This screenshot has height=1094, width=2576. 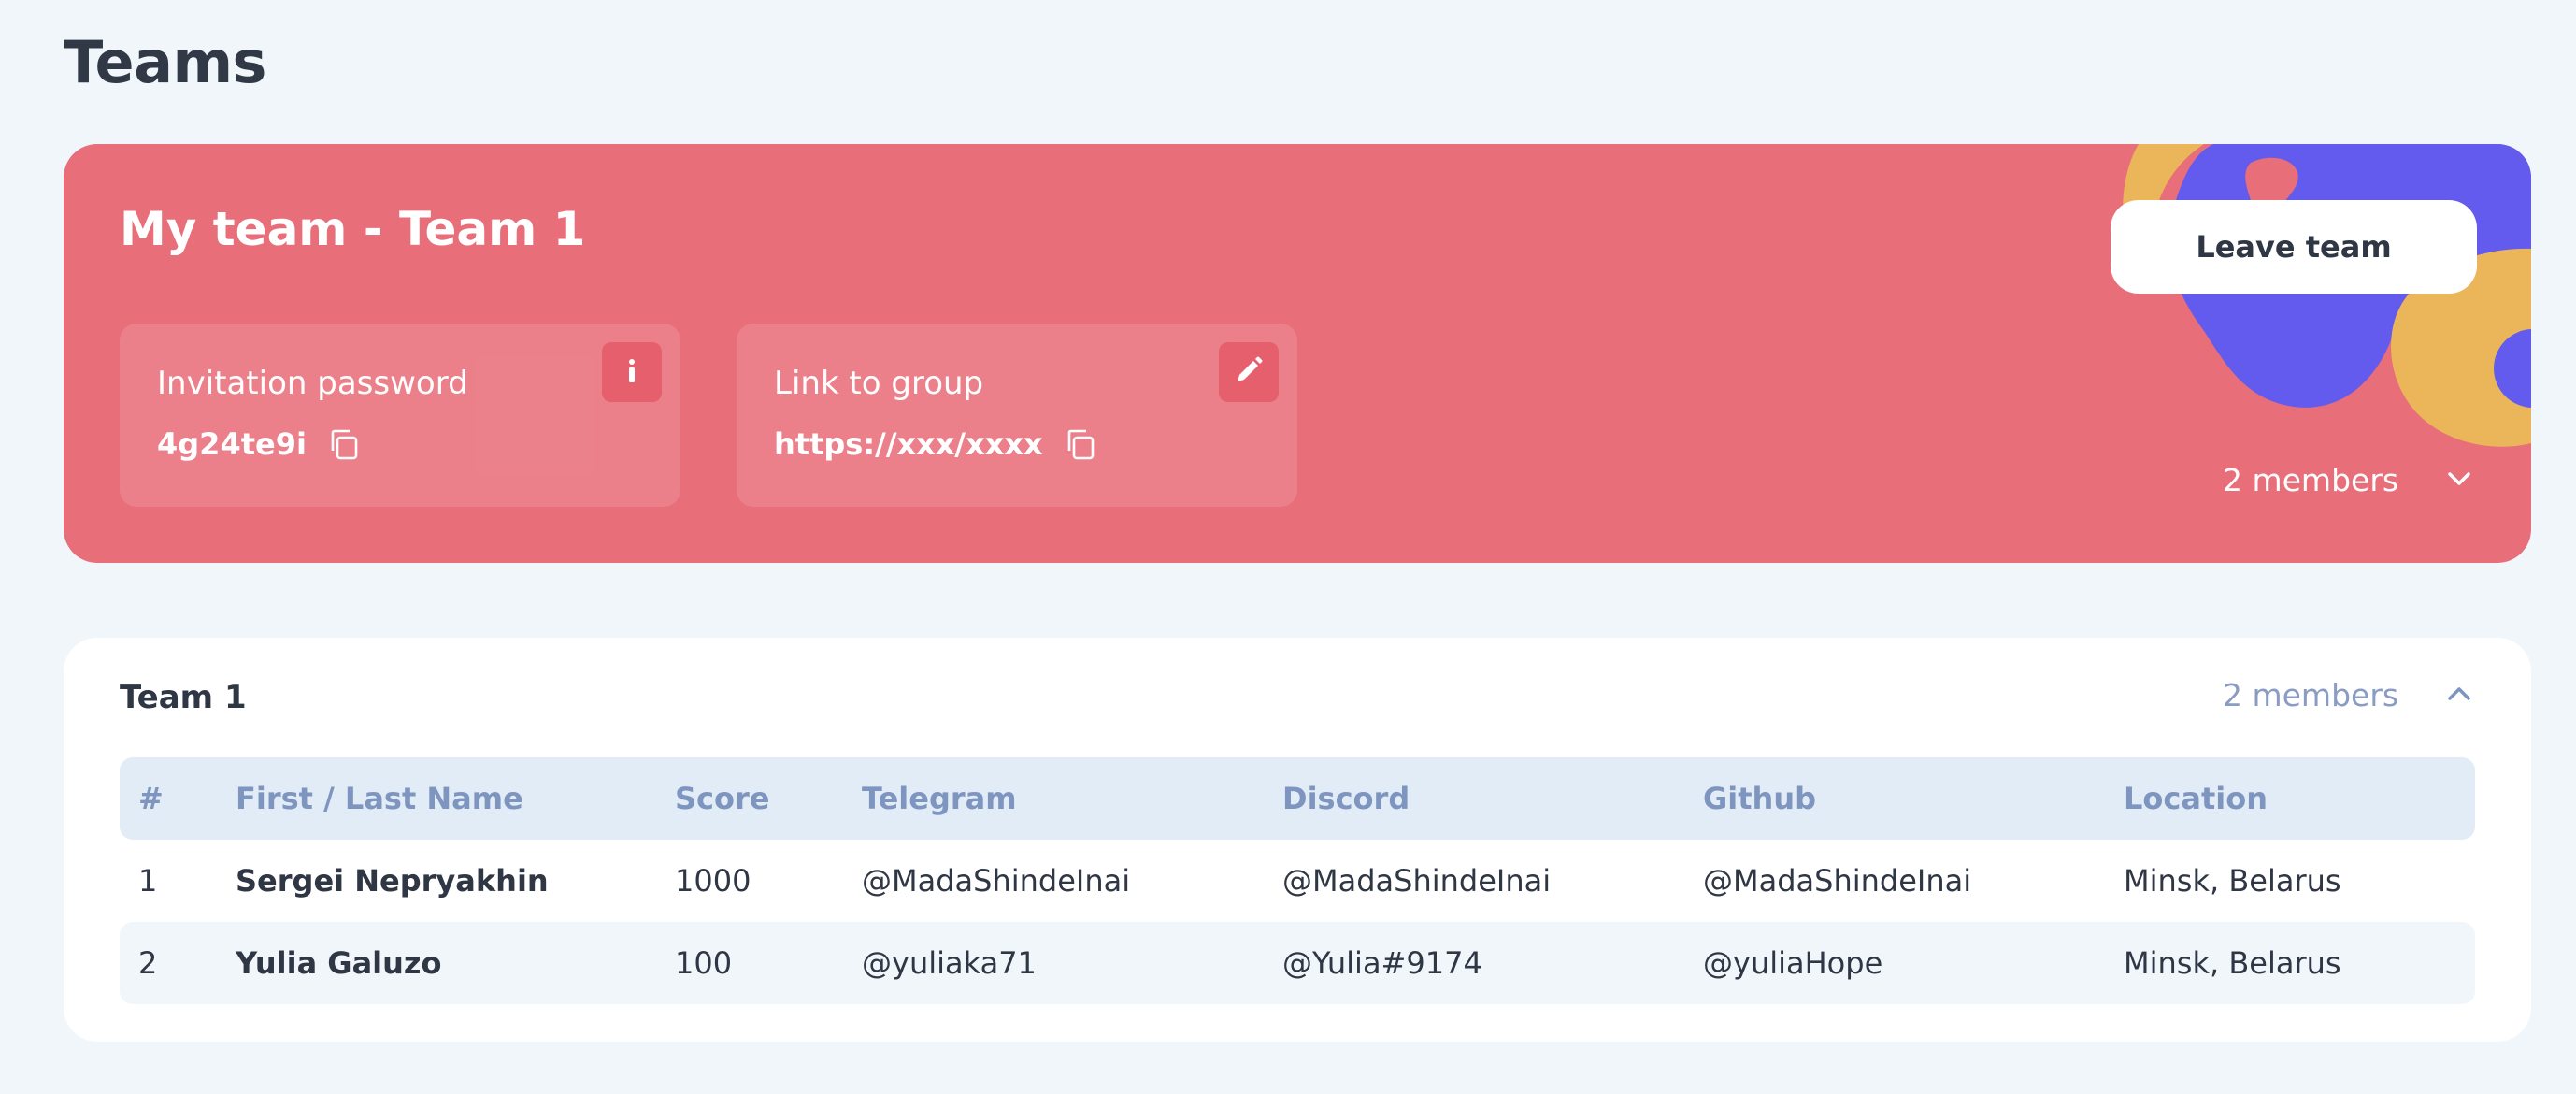 I want to click on leave-team-button: Leave team, so click(x=2294, y=247).